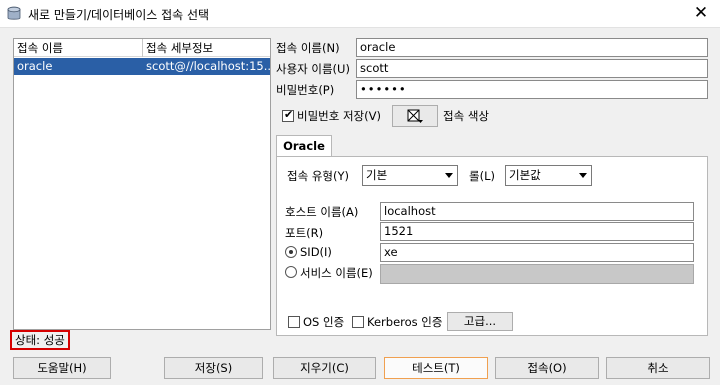  Describe the element at coordinates (410, 175) in the screenshot. I see `connection-type-select: 기본` at that location.